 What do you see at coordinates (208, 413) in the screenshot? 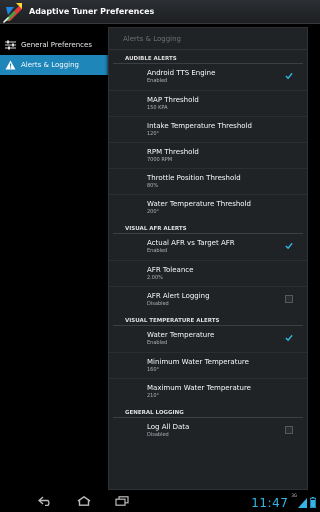
I see `section-header-general-logging: GENERAL LOGGING` at bounding box center [208, 413].